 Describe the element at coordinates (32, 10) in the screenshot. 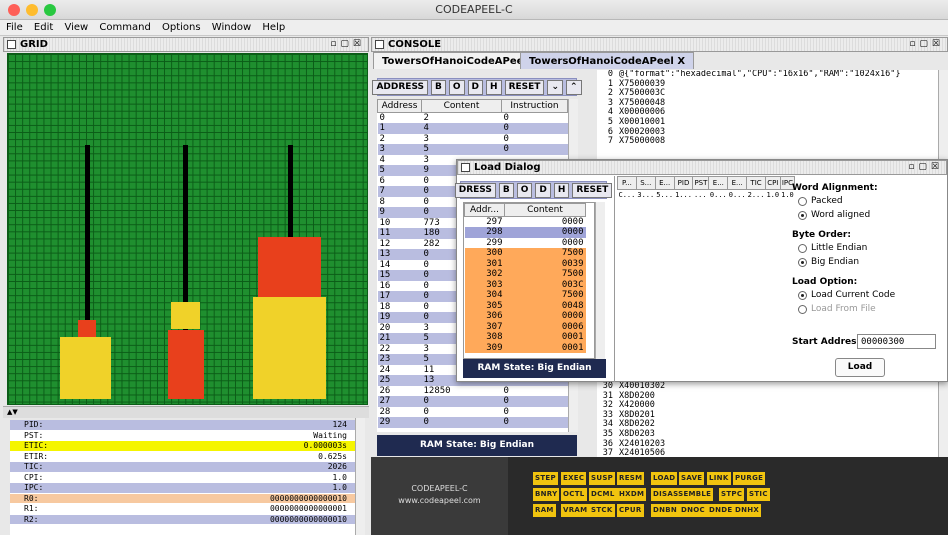

I see `minimize-window-icon` at that location.